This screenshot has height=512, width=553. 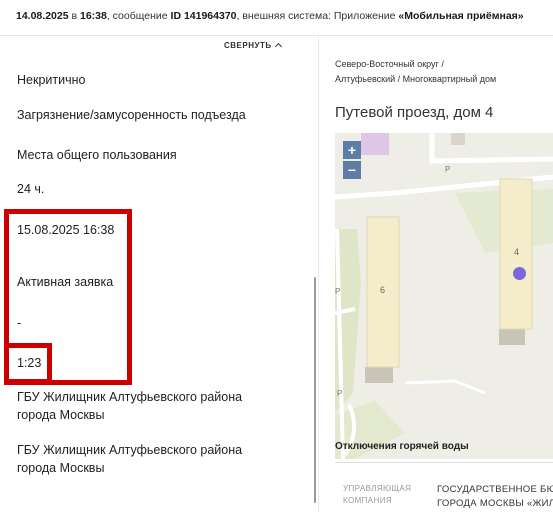 I want to click on building-6-label: 6, so click(x=383, y=290).